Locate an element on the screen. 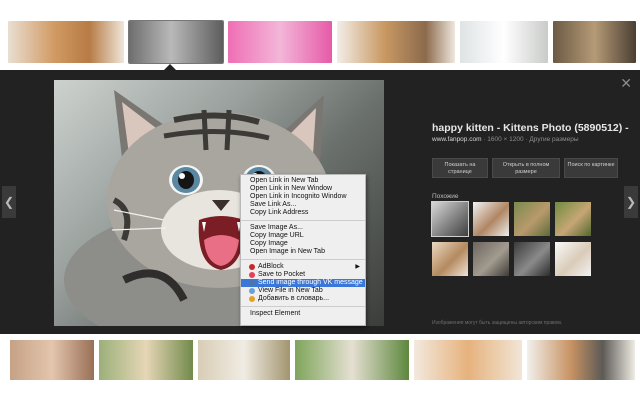 The height and width of the screenshot is (400, 640). menu-item-label: AdBlock is located at coordinates (271, 266).